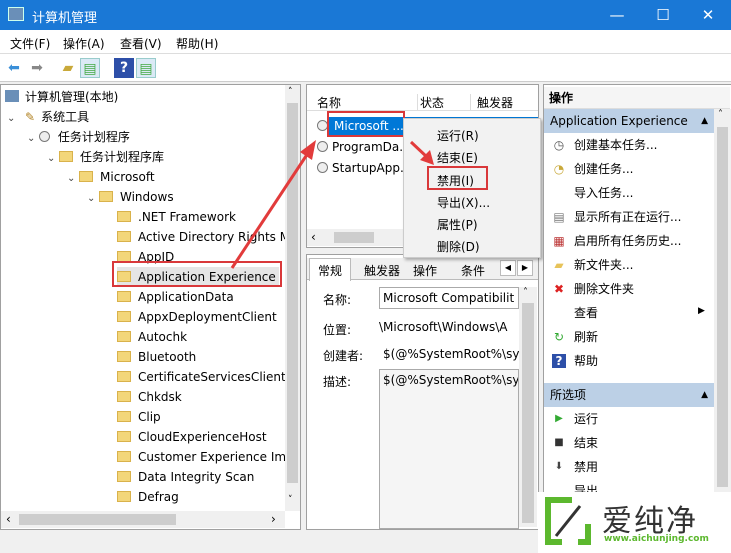 This screenshot has height=553, width=731. I want to click on disable-icon: ⬇, so click(559, 466).